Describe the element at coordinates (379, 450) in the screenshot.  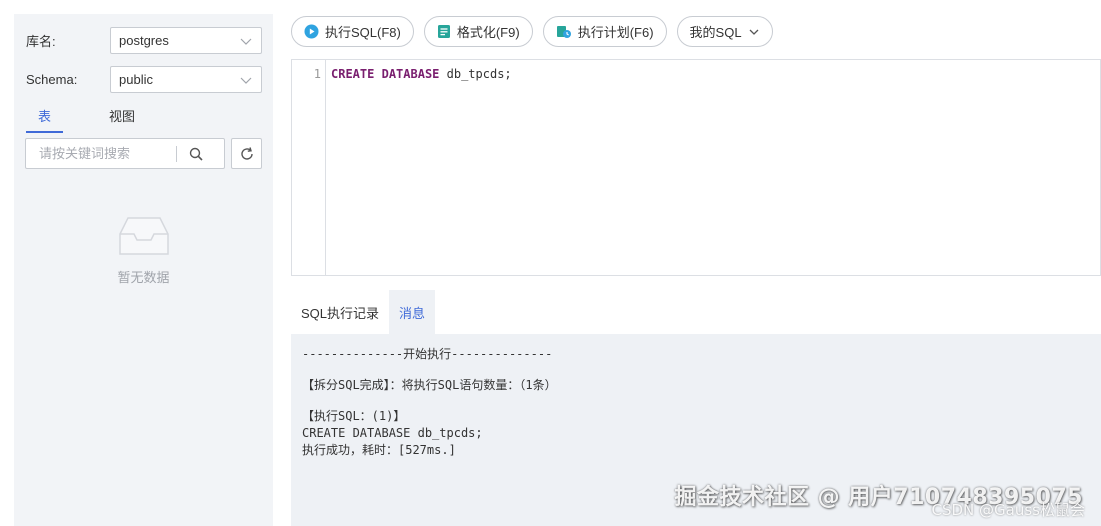
I see `message-exec-result: 执行成功，耗时：[527ms.]` at that location.